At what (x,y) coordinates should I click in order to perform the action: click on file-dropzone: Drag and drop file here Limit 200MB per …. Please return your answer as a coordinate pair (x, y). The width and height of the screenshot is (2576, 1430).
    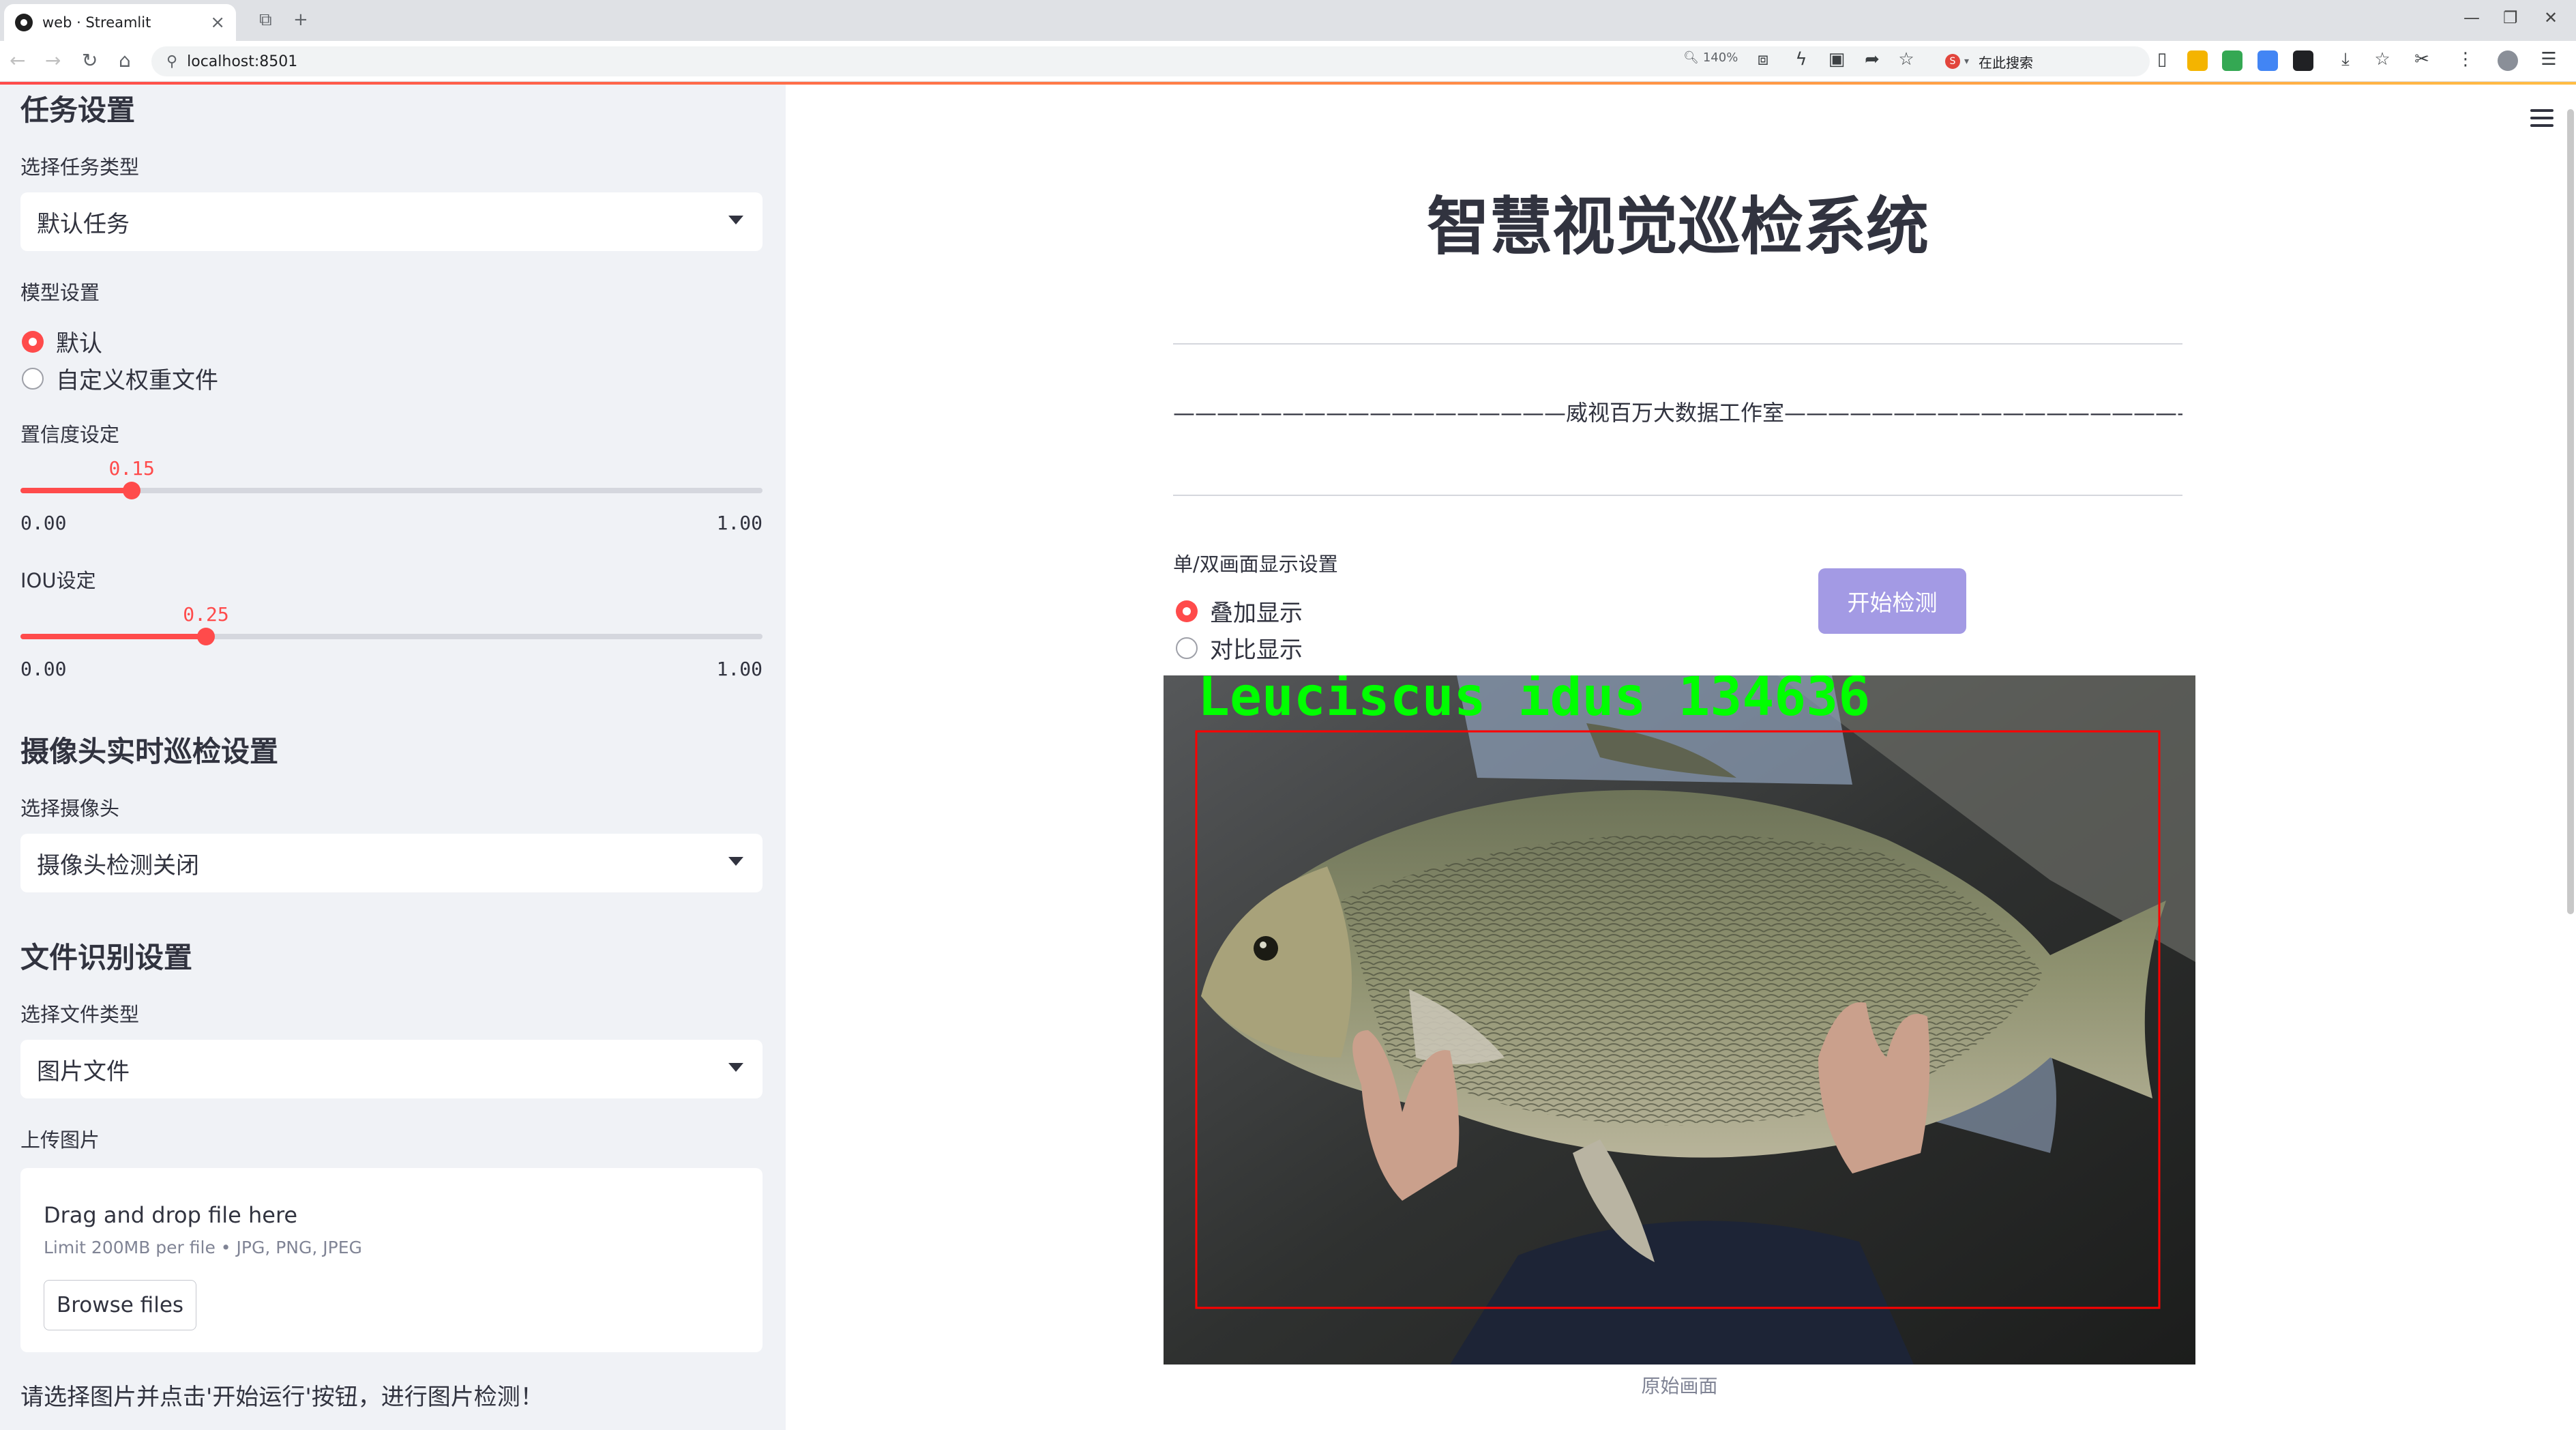
    Looking at the image, I should click on (391, 1260).